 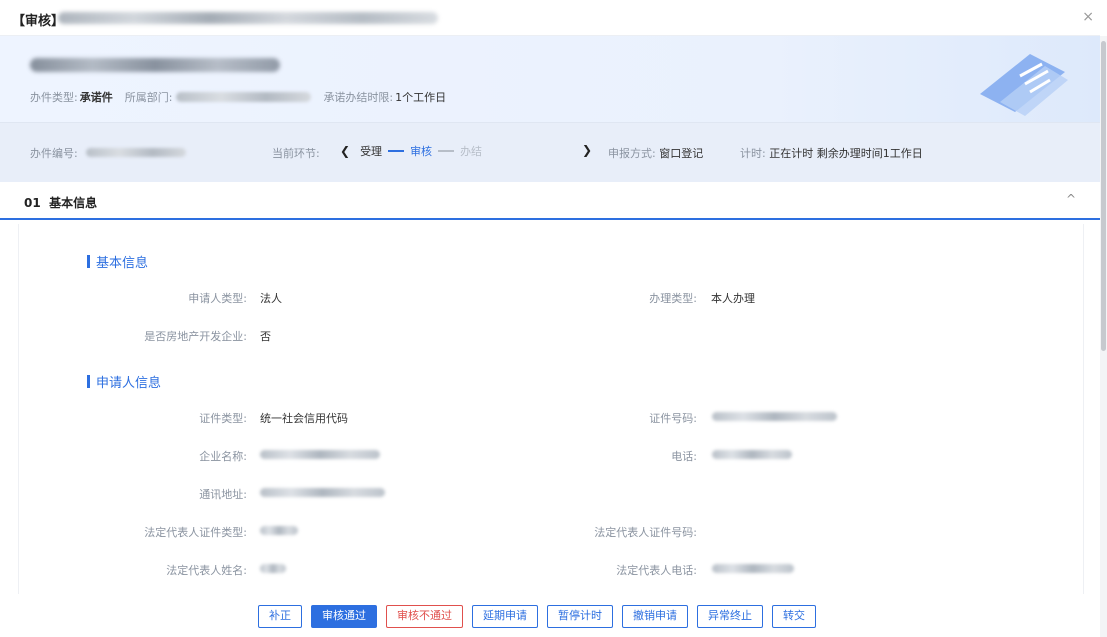 I want to click on legal-cert-type-redacted, so click(x=279, y=530).